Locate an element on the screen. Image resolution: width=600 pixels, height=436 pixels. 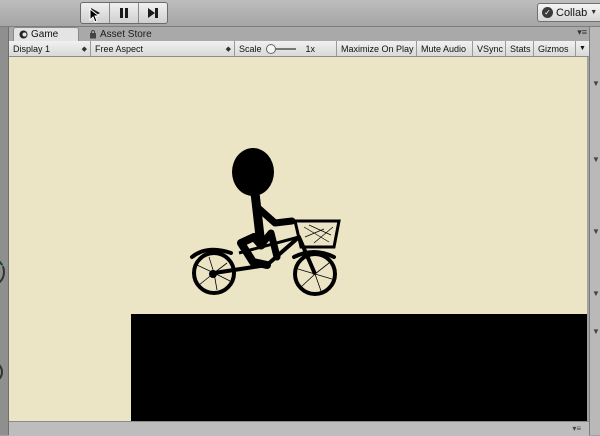
collab-button: ✓ Collab ▼ is located at coordinates (568, 12).